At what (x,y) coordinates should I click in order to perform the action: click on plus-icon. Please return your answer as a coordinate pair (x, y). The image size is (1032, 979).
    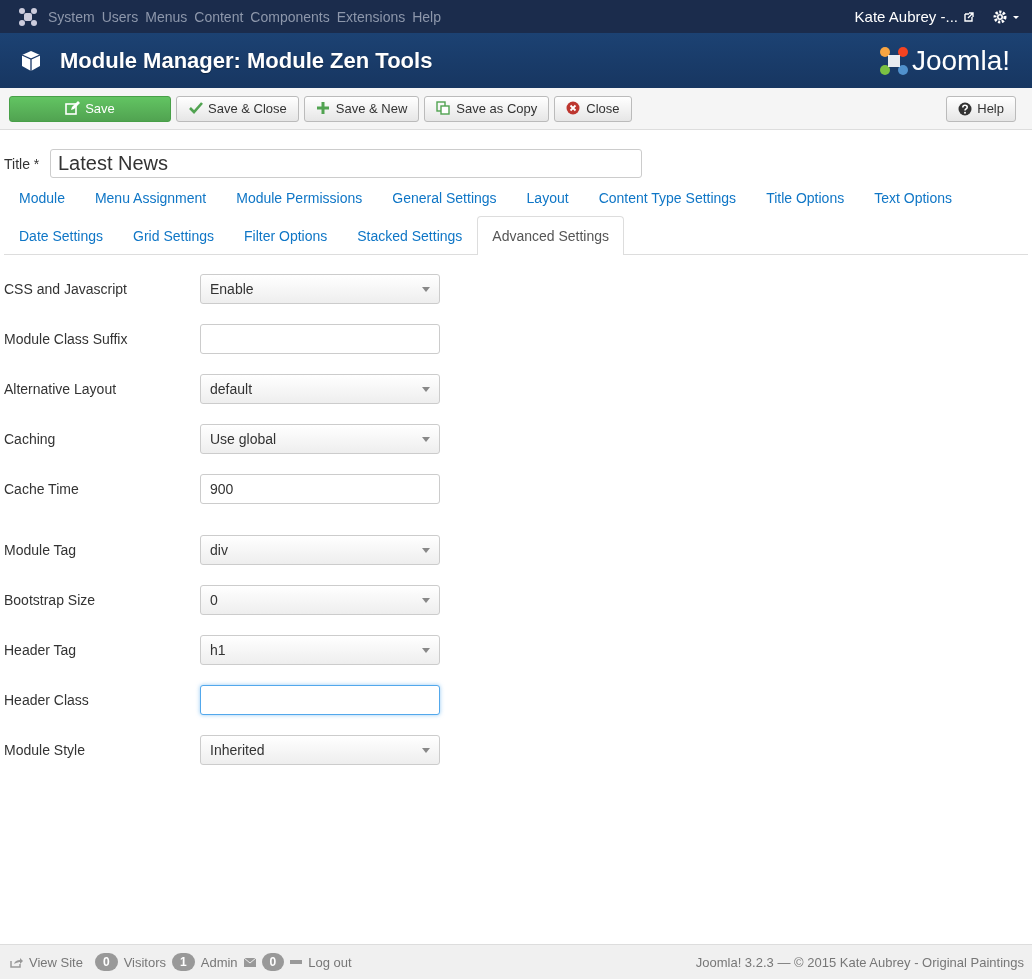
    Looking at the image, I should click on (323, 108).